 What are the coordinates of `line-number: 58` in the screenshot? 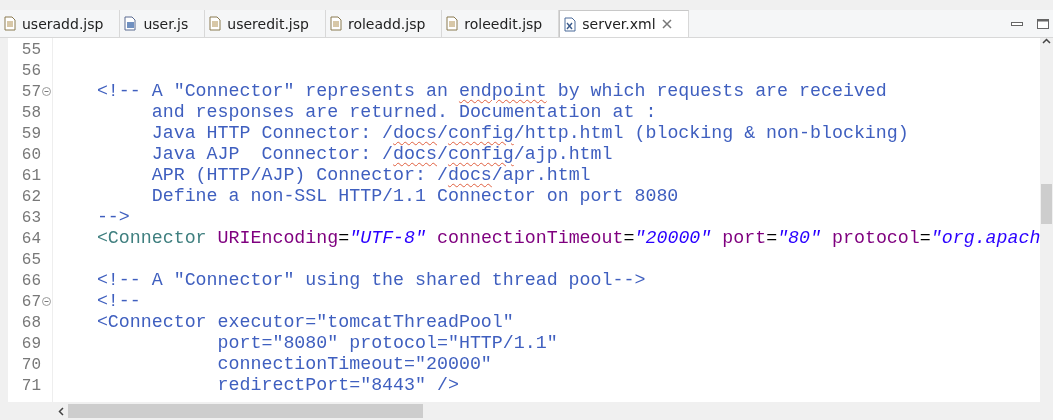 It's located at (31, 112).